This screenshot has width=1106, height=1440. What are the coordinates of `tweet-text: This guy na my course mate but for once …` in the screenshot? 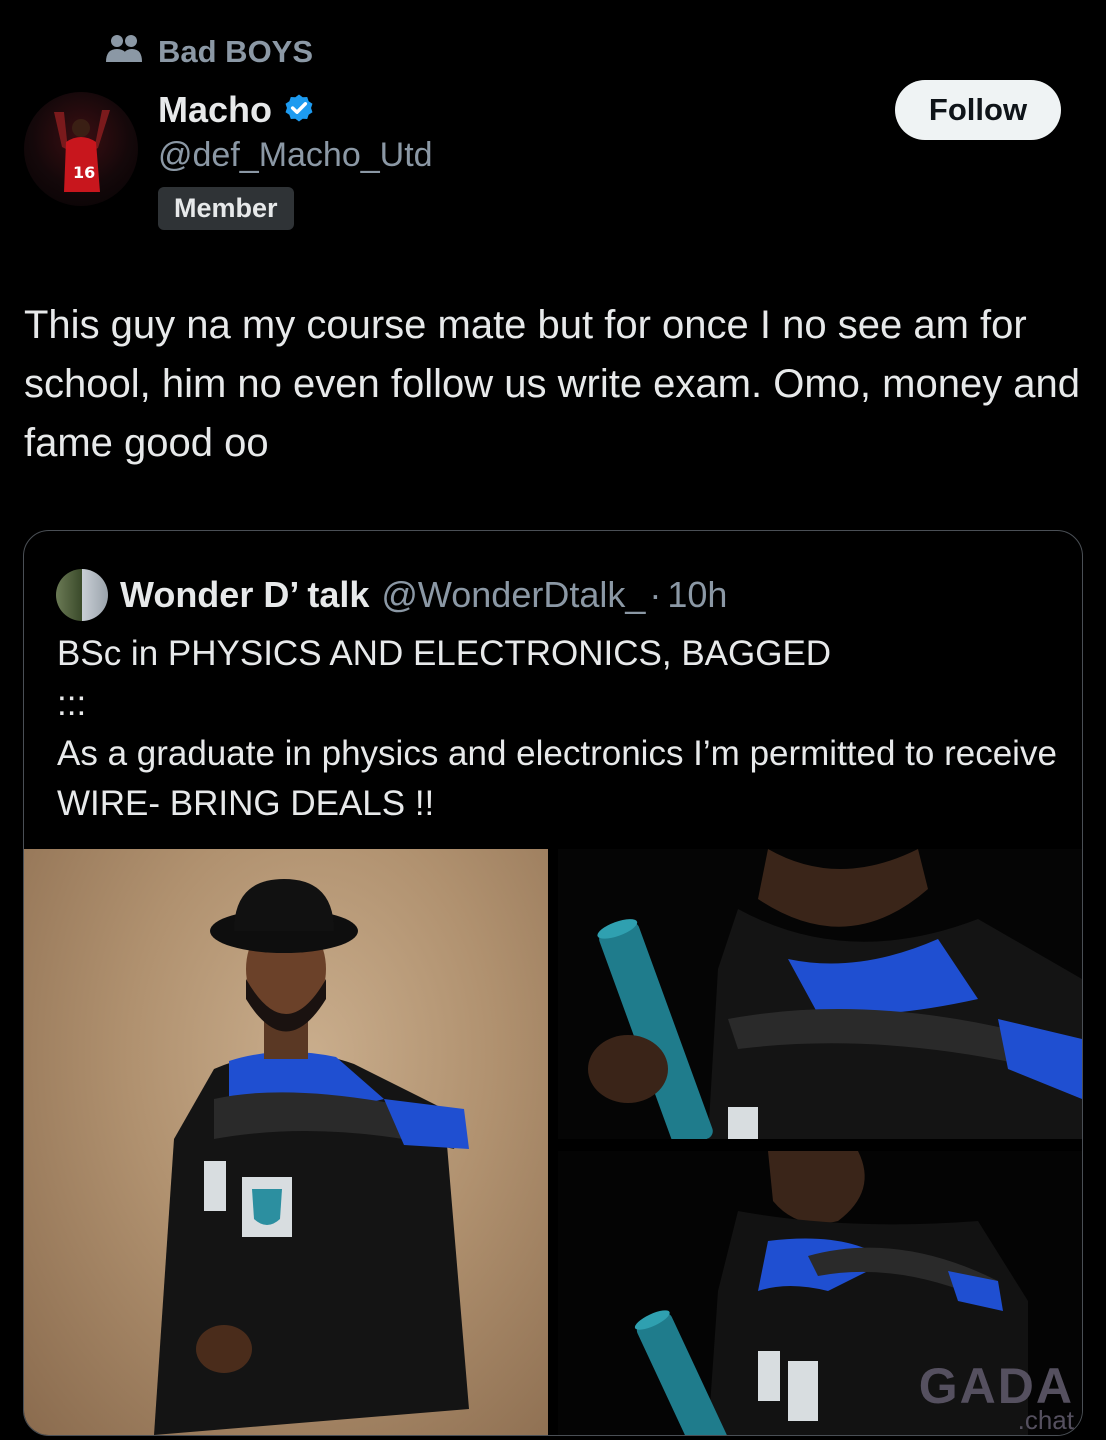 It's located at (552, 384).